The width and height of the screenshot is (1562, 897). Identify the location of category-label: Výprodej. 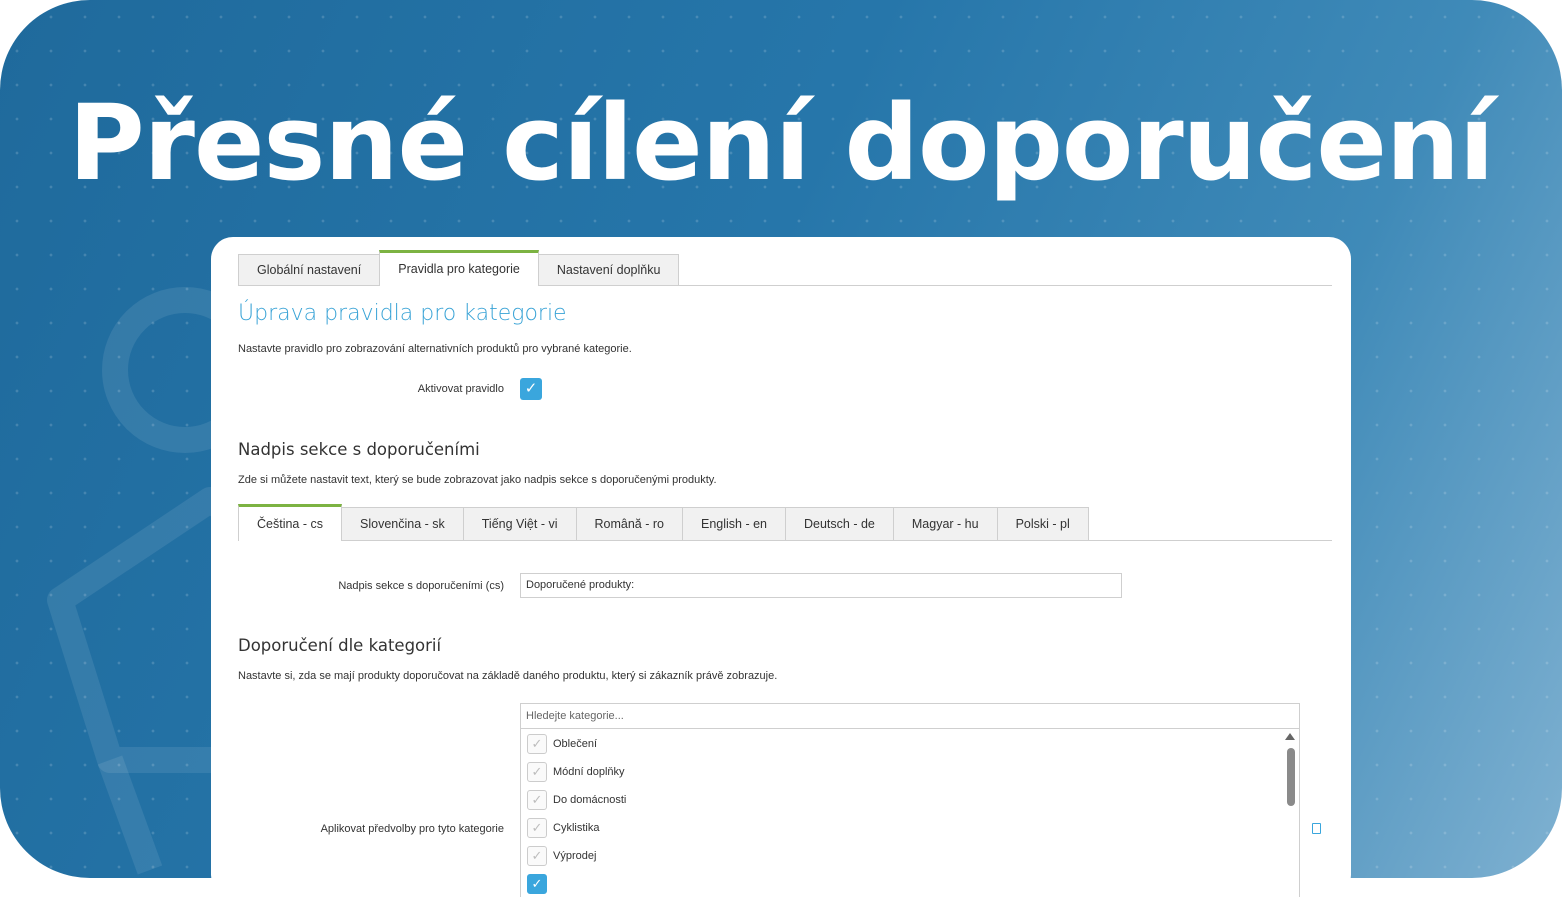
(575, 856).